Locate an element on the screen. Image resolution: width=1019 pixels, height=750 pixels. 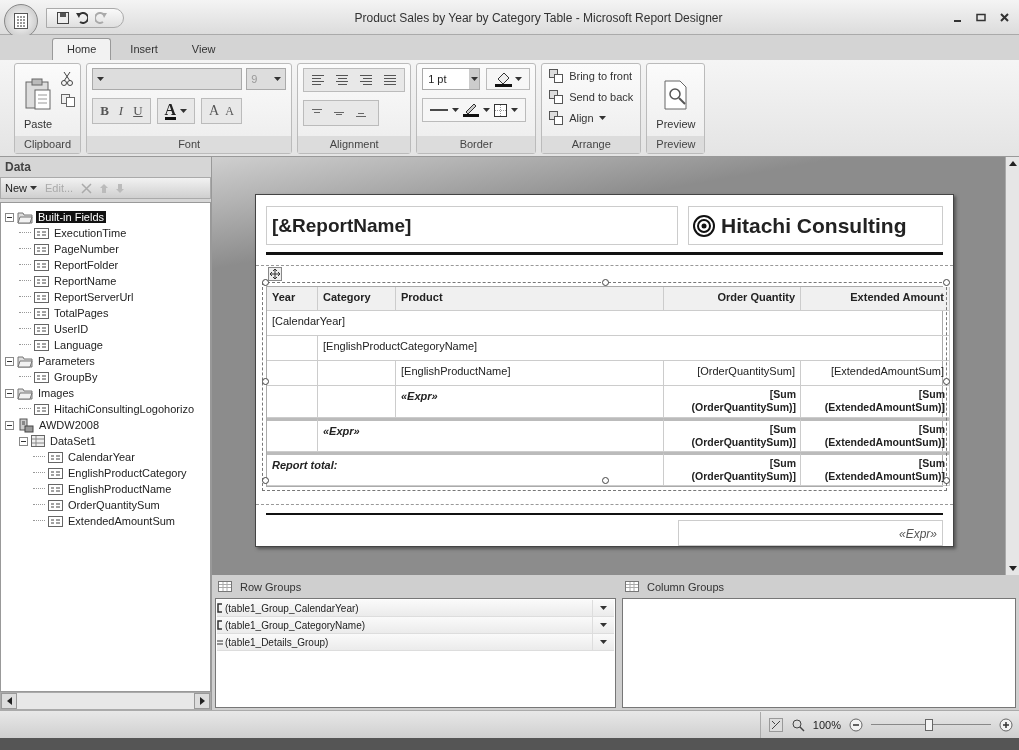
font-color-button: A is located at coordinates (176, 111).